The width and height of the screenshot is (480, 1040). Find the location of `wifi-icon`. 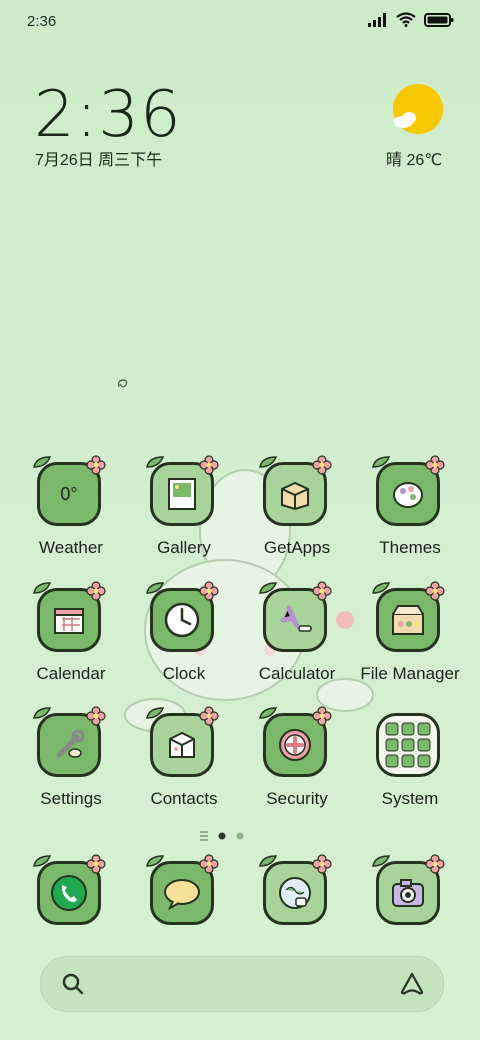

wifi-icon is located at coordinates (406, 19).